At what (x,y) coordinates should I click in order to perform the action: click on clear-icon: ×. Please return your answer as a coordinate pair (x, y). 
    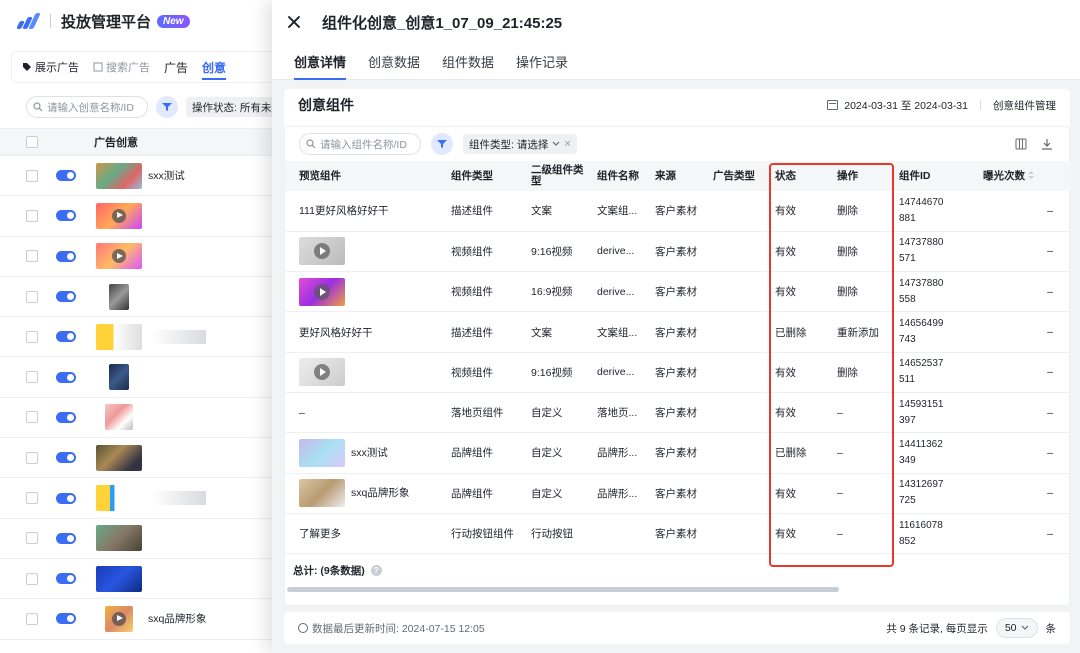
    Looking at the image, I should click on (567, 144).